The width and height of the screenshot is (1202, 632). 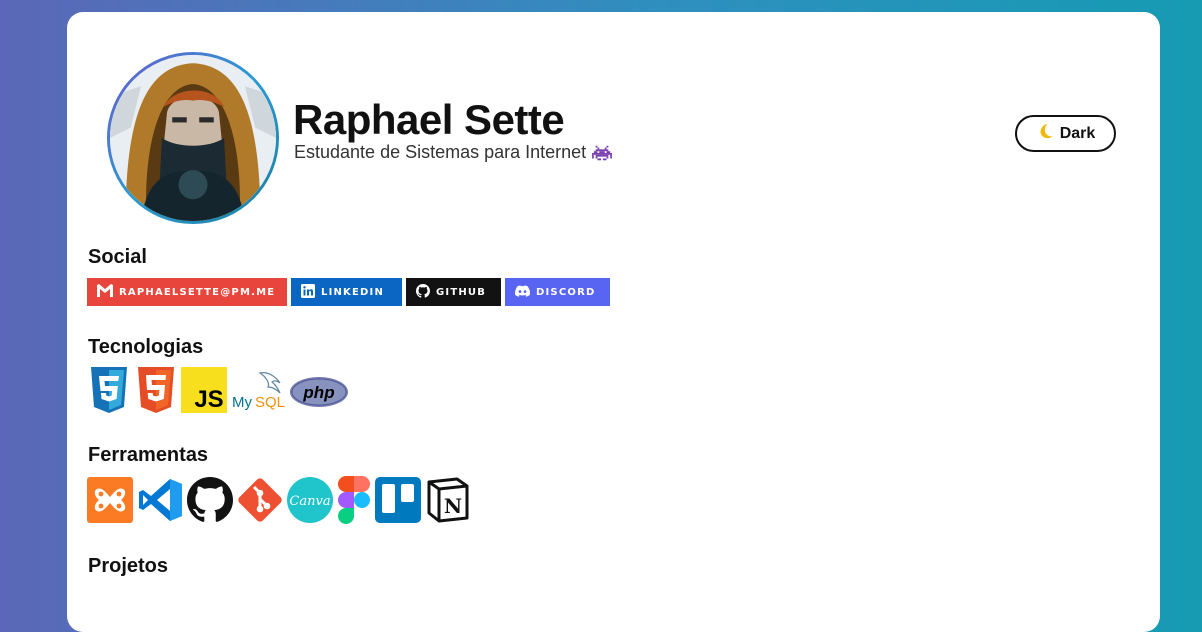 I want to click on tecnologias-icons: JS My SQL php, so click(x=218, y=390).